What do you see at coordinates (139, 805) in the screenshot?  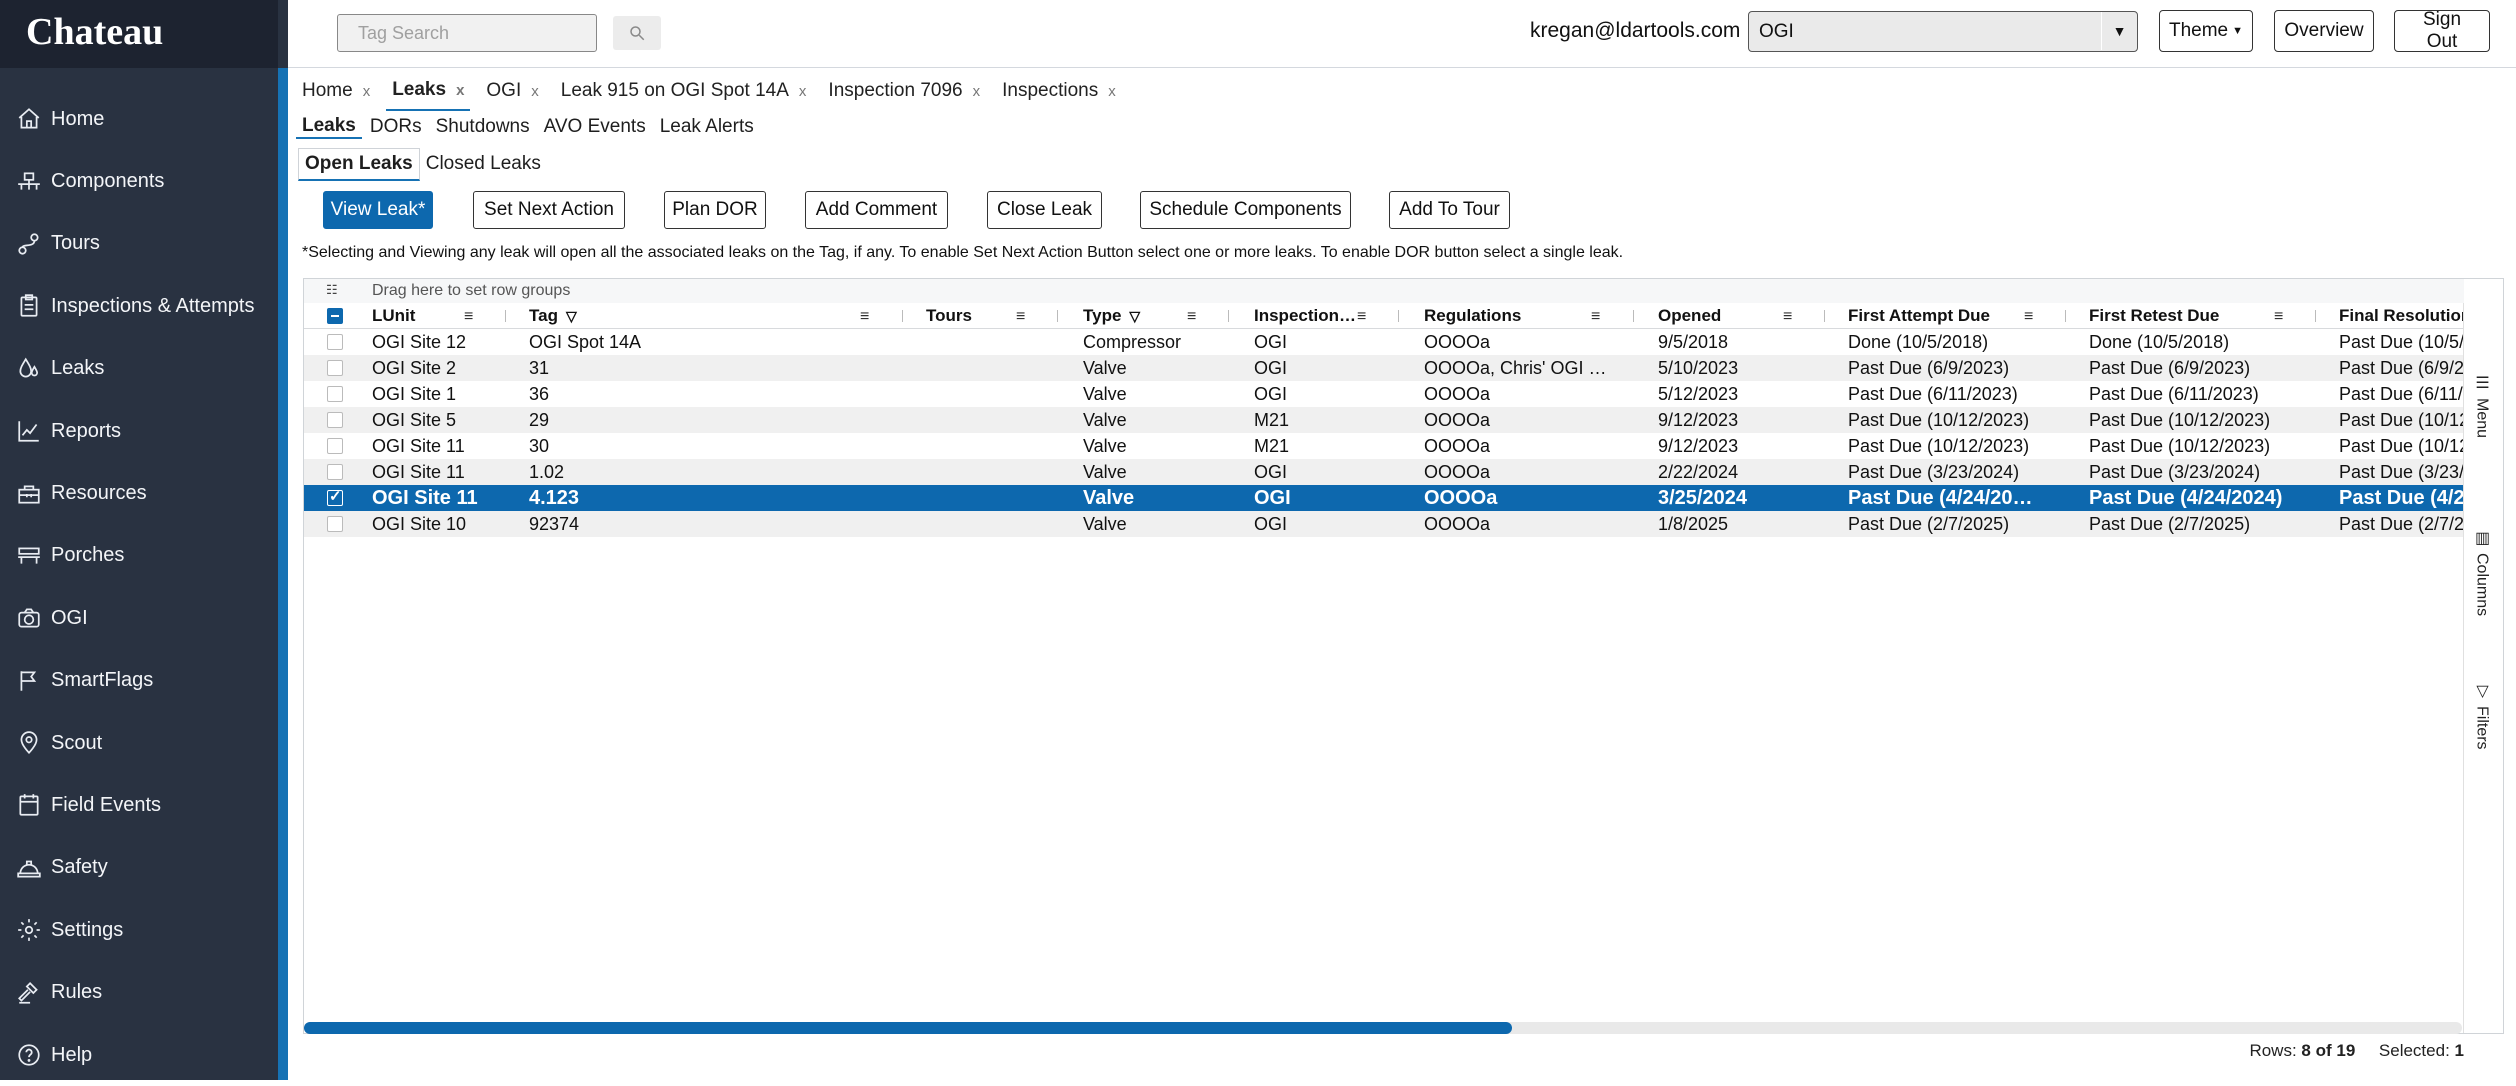 I see `sidebar-item-field-events: Field Events` at bounding box center [139, 805].